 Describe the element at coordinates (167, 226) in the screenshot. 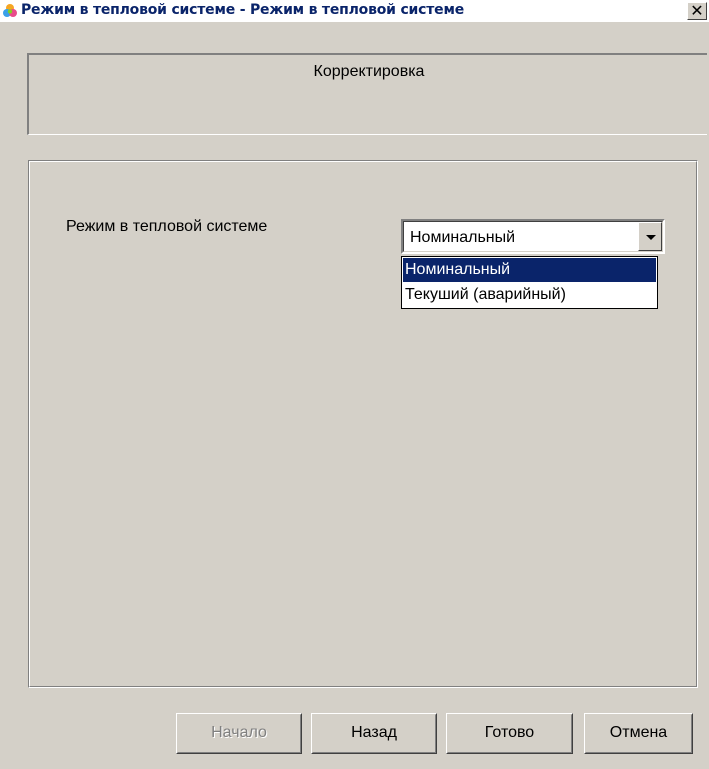

I see `mode-field-label: Режим в тепловой системе` at that location.